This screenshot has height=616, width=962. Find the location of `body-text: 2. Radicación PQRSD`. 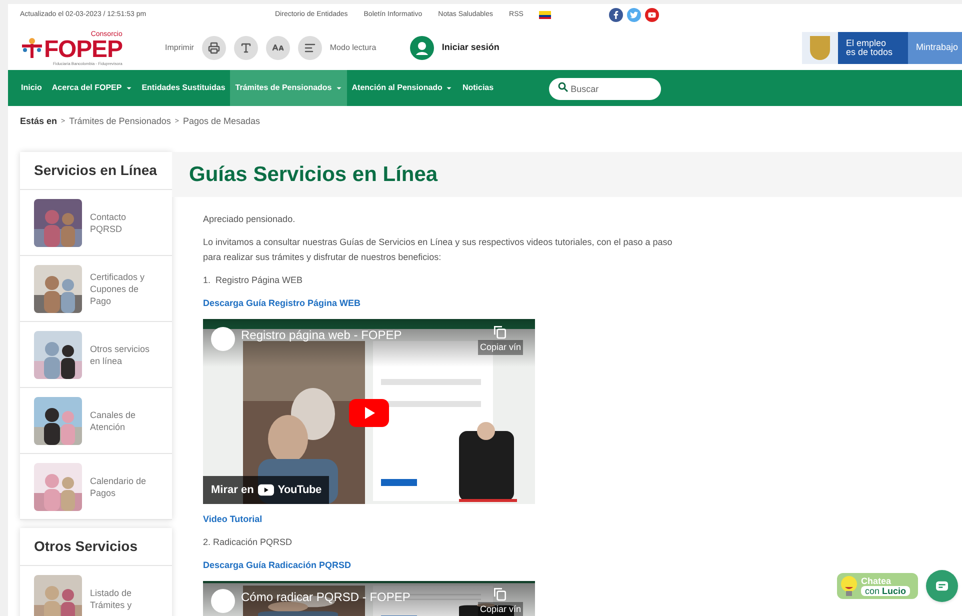

body-text: 2. Radicación PQRSD is located at coordinates (248, 542).